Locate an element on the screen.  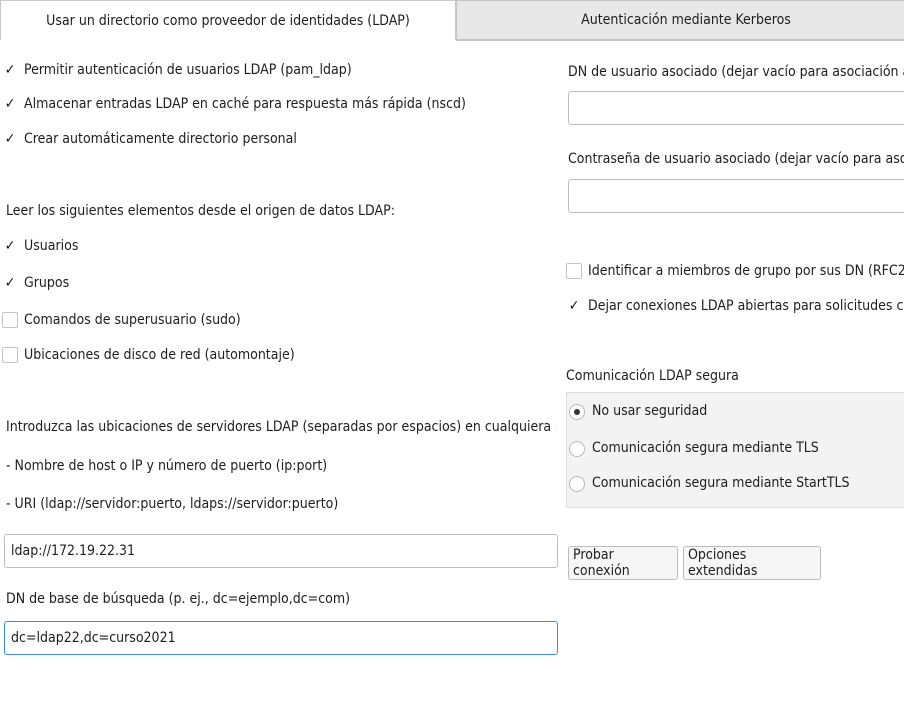
sudo-label: Comandos de superusuario (sudo) is located at coordinates (132, 320).